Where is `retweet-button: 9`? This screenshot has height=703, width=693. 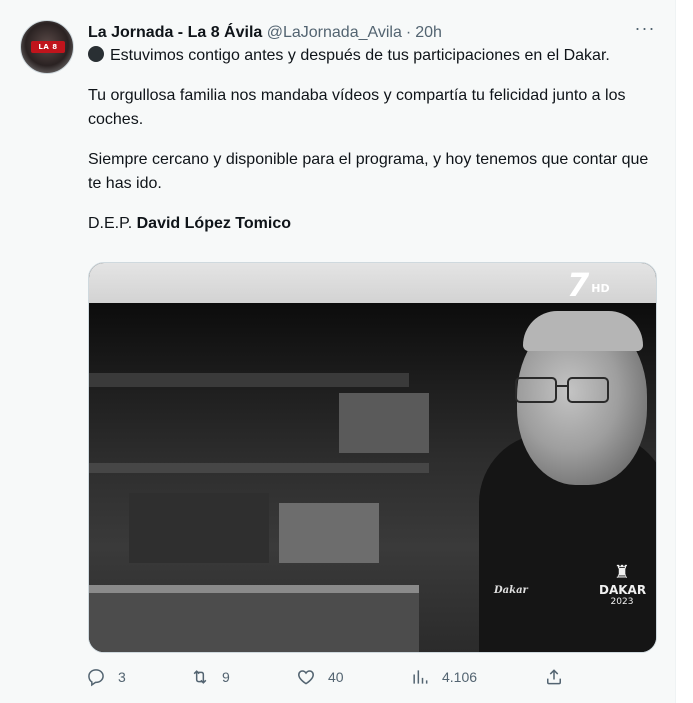 retweet-button: 9 is located at coordinates (210, 677).